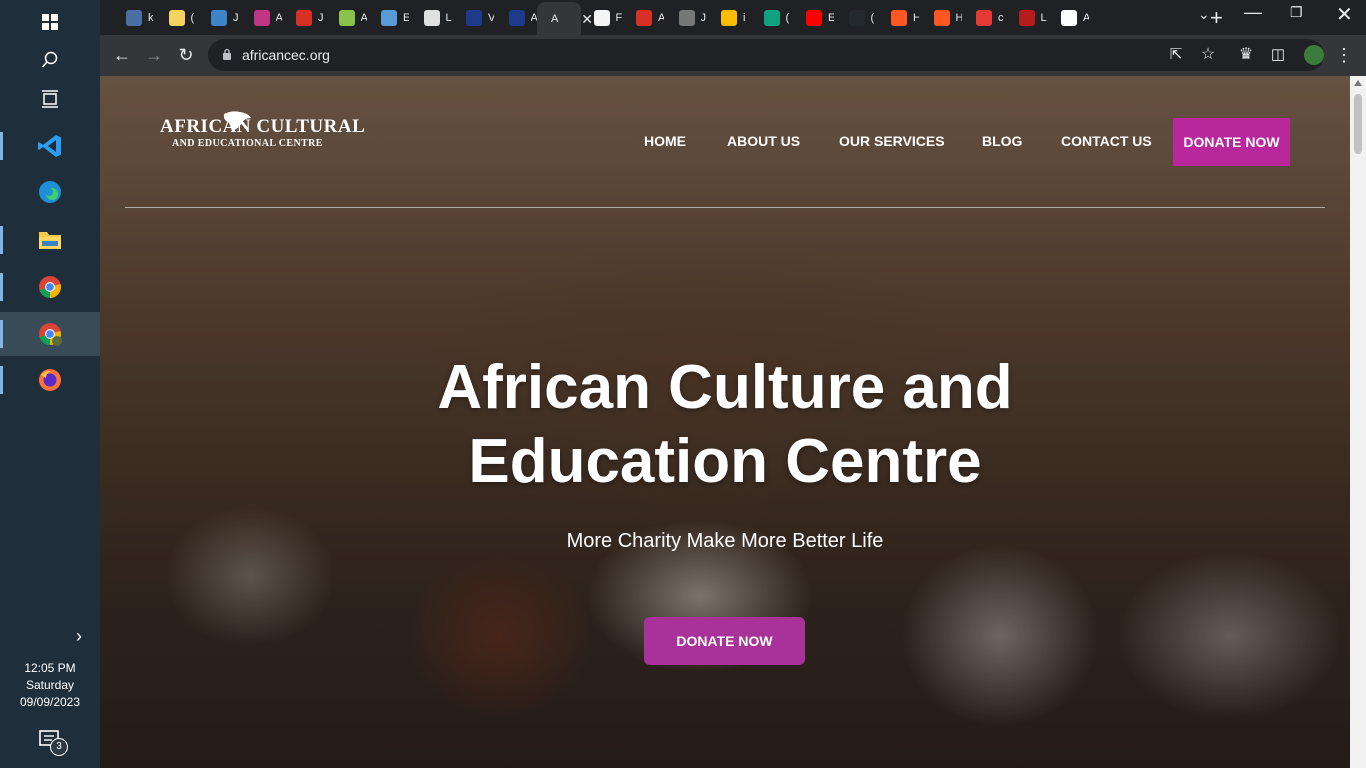  What do you see at coordinates (286, 55) in the screenshot?
I see `url-text: africancec.org` at bounding box center [286, 55].